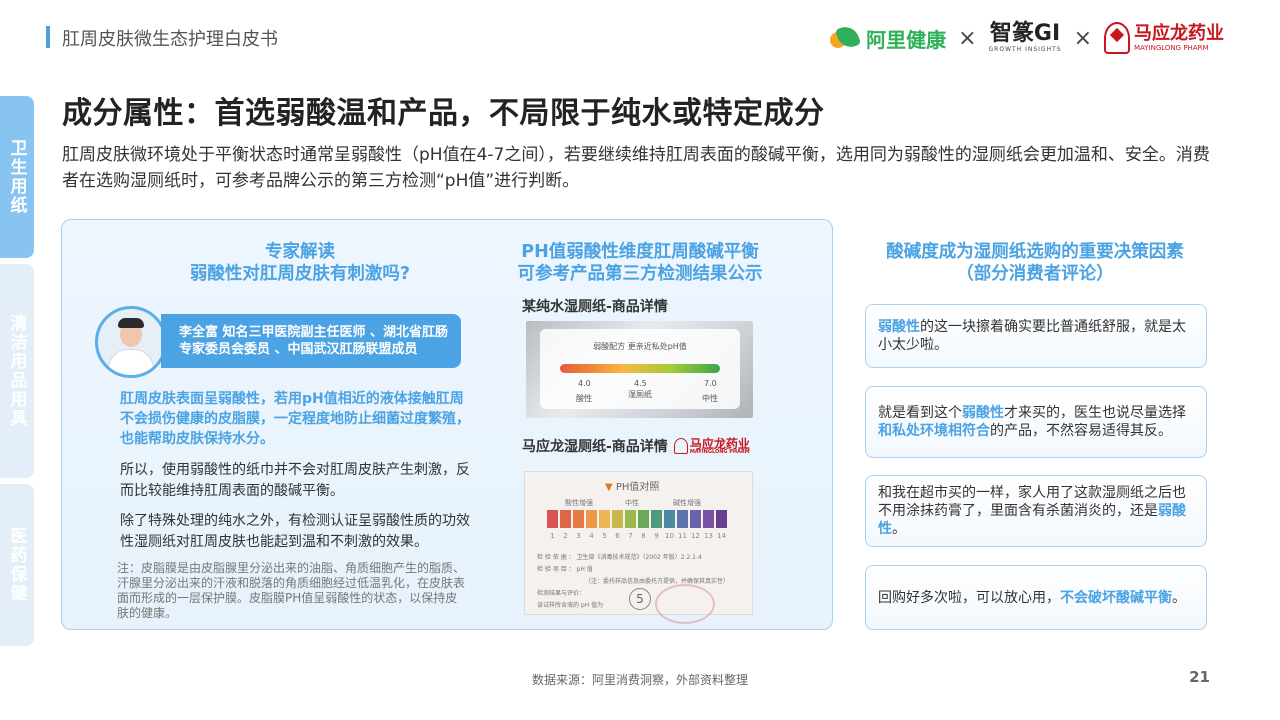 This screenshot has width=1280, height=720. Describe the element at coordinates (721, 536) in the screenshot. I see `ph-scale-number: 14` at that location.